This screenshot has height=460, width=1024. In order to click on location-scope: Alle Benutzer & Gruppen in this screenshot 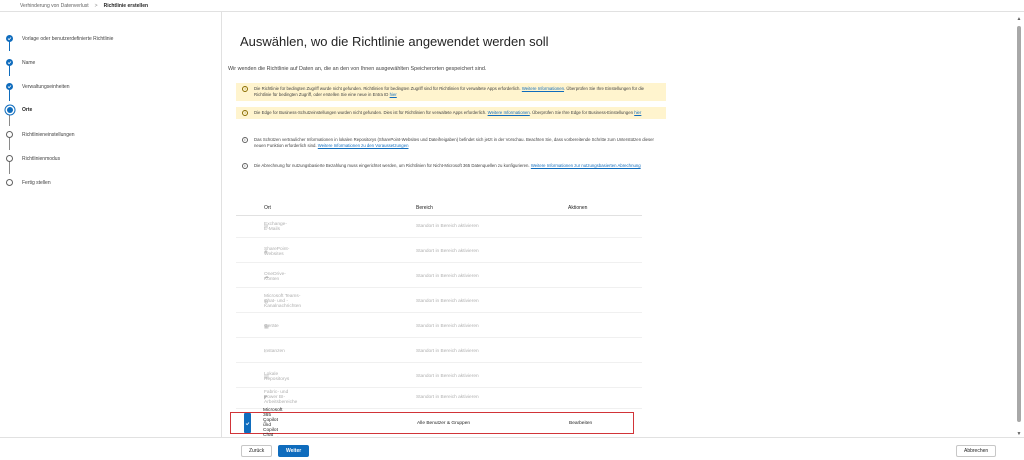, I will do `click(444, 423)`.